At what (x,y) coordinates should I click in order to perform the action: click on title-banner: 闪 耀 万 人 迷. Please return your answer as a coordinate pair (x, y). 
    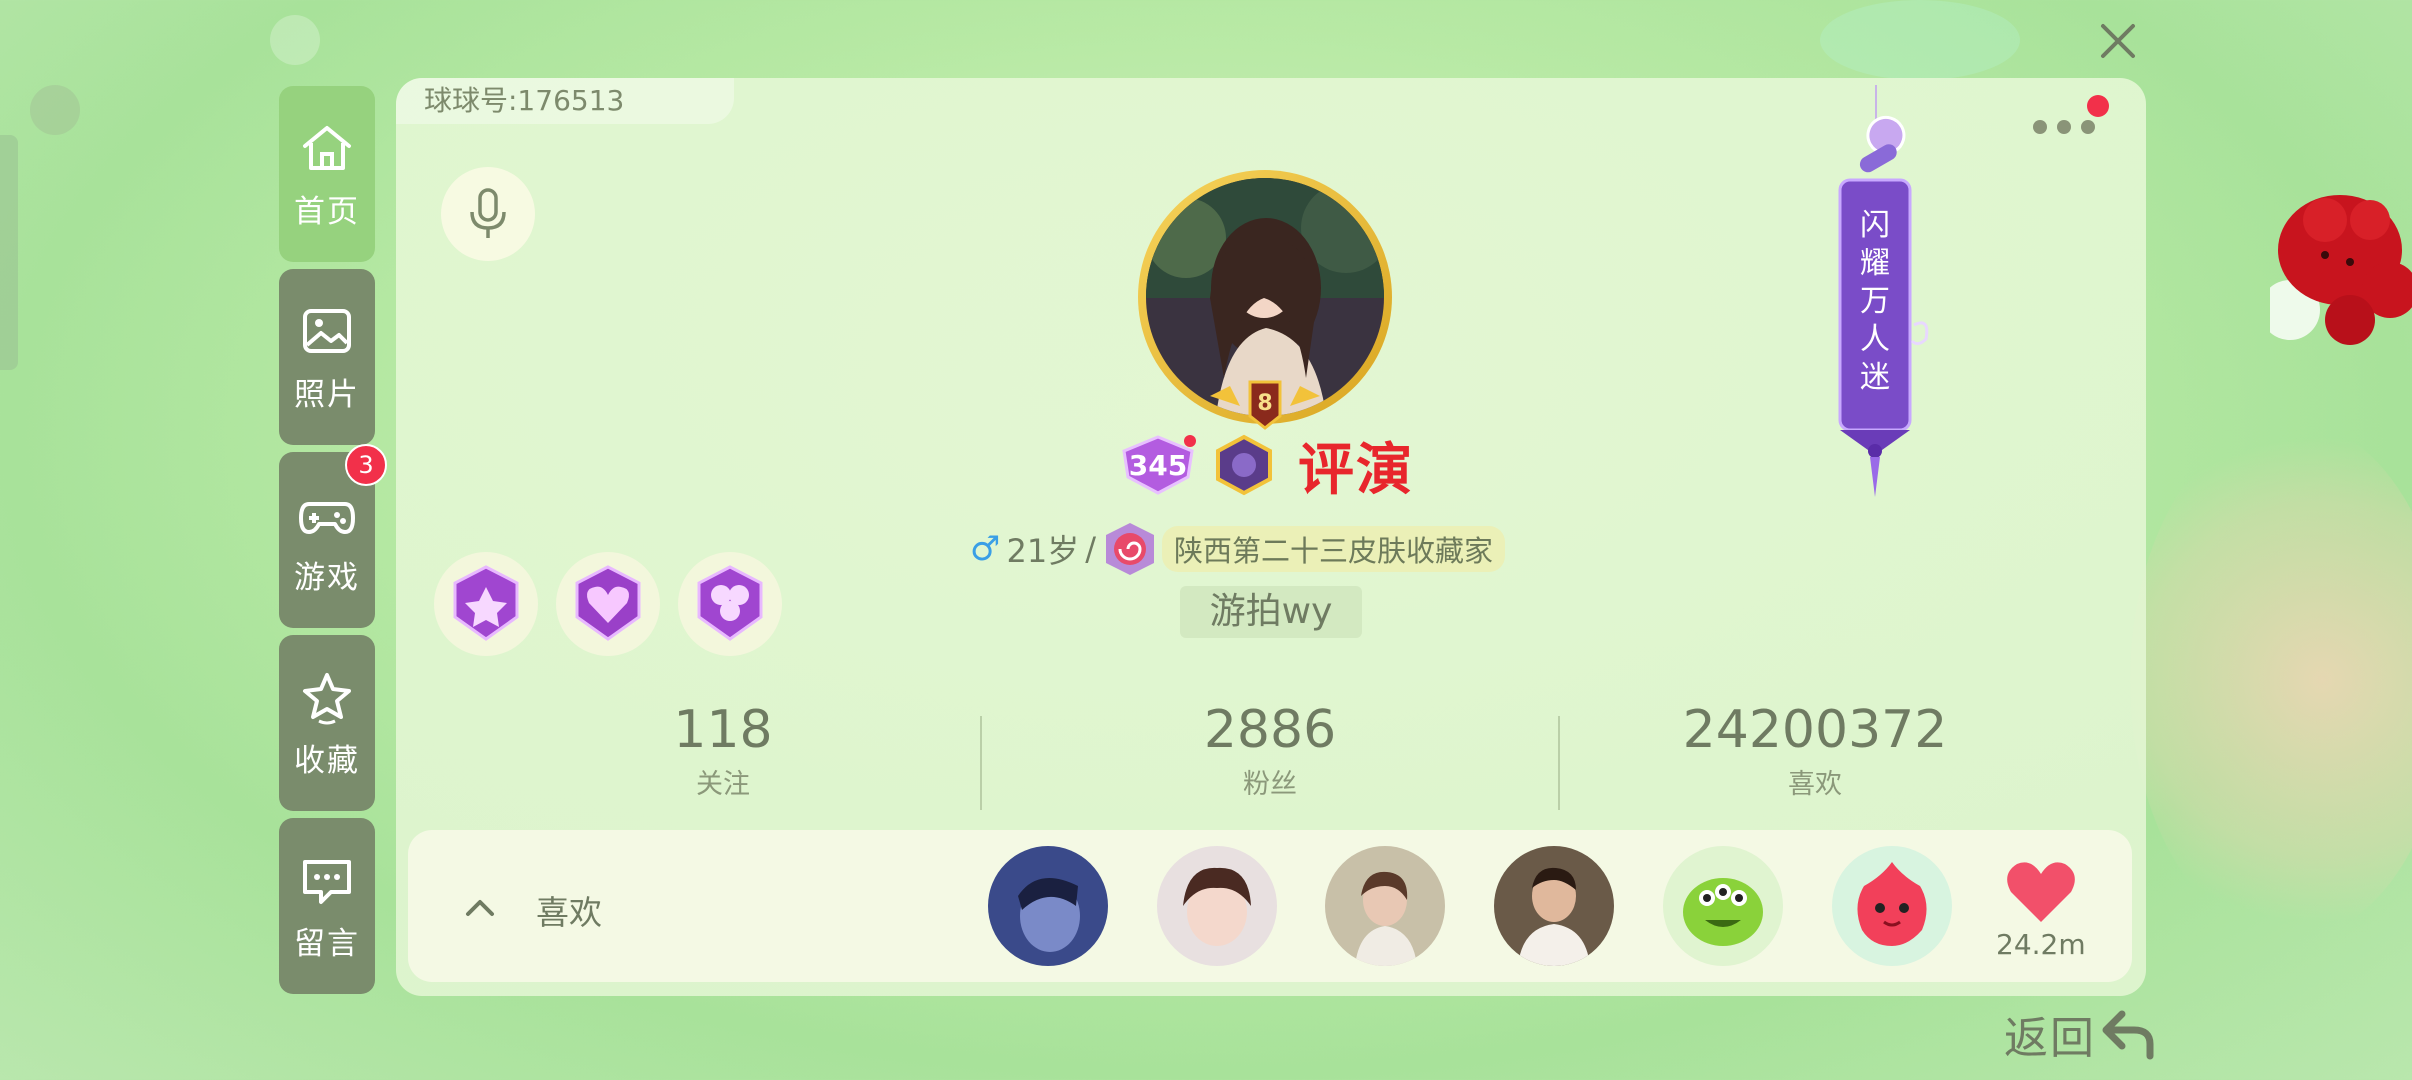
    Looking at the image, I should click on (1877, 295).